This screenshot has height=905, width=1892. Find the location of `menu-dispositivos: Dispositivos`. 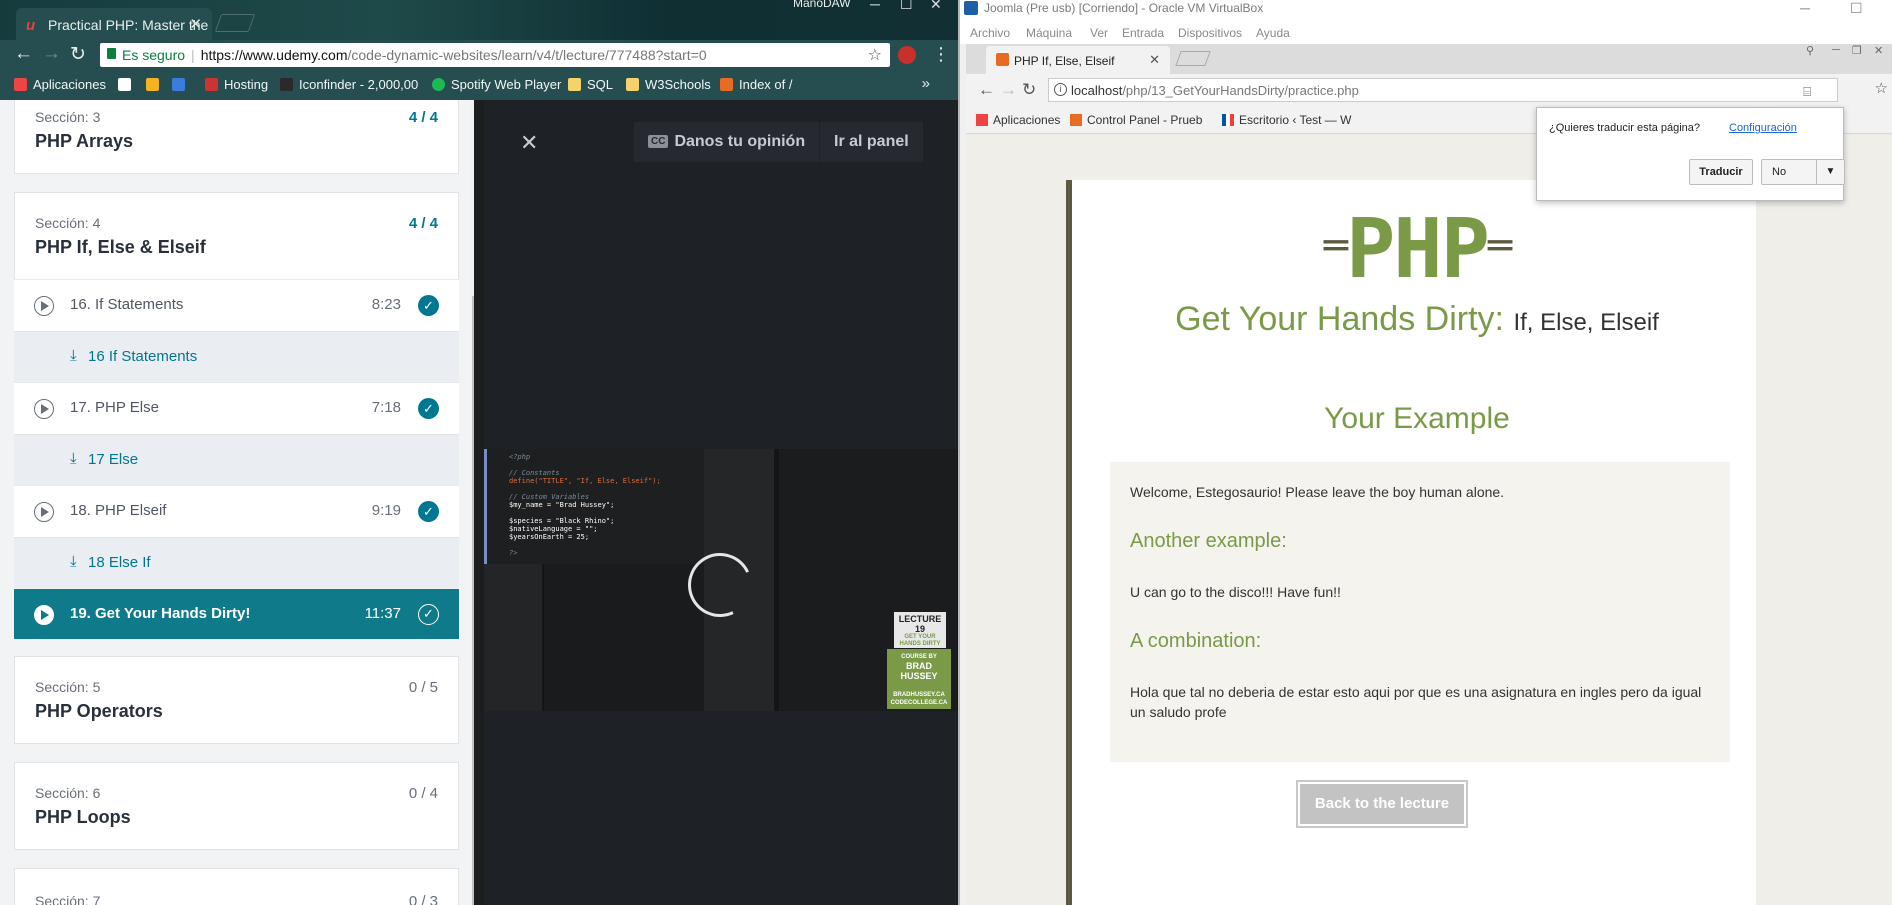

menu-dispositivos: Dispositivos is located at coordinates (1210, 33).